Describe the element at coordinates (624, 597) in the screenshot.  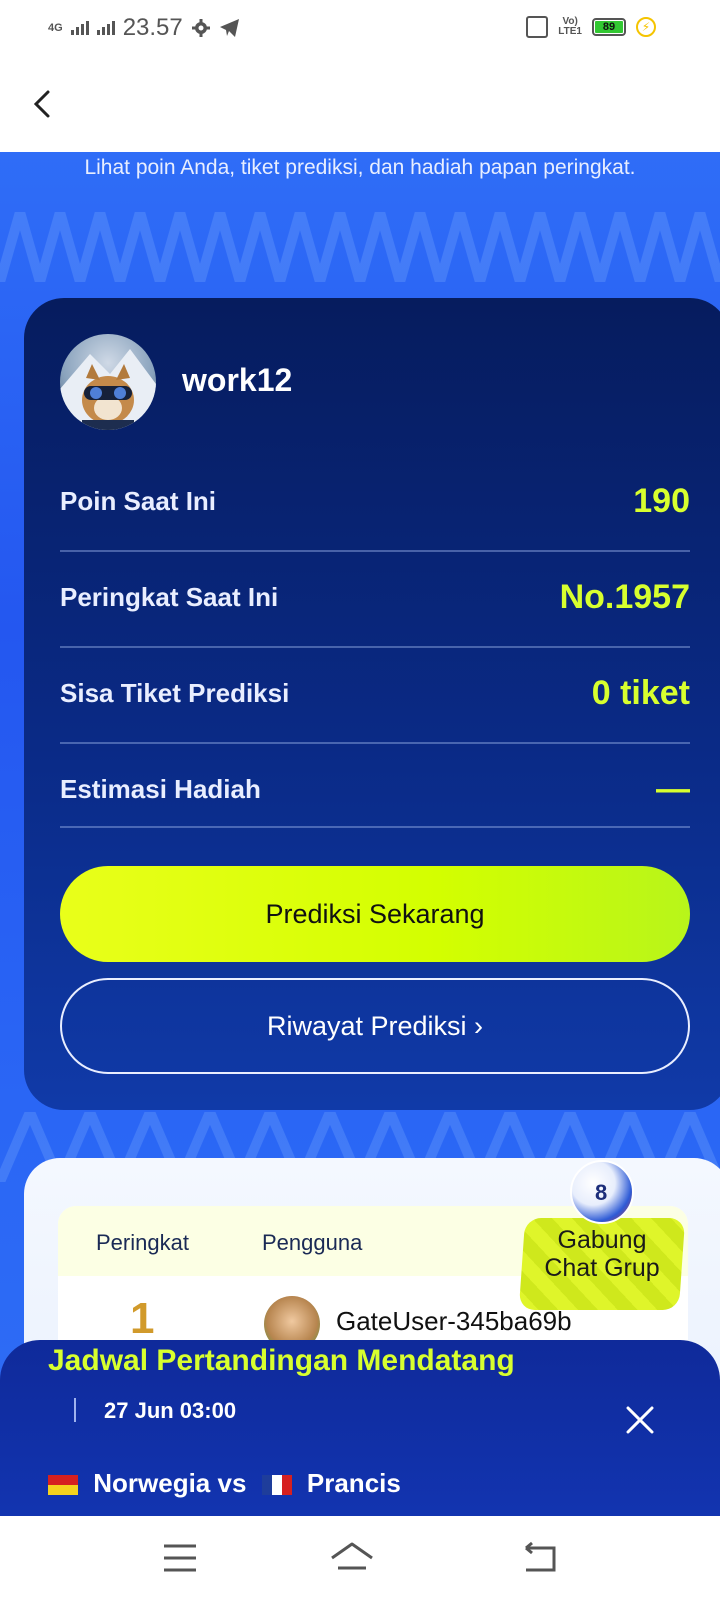
I see `stat-value: No.1957` at that location.